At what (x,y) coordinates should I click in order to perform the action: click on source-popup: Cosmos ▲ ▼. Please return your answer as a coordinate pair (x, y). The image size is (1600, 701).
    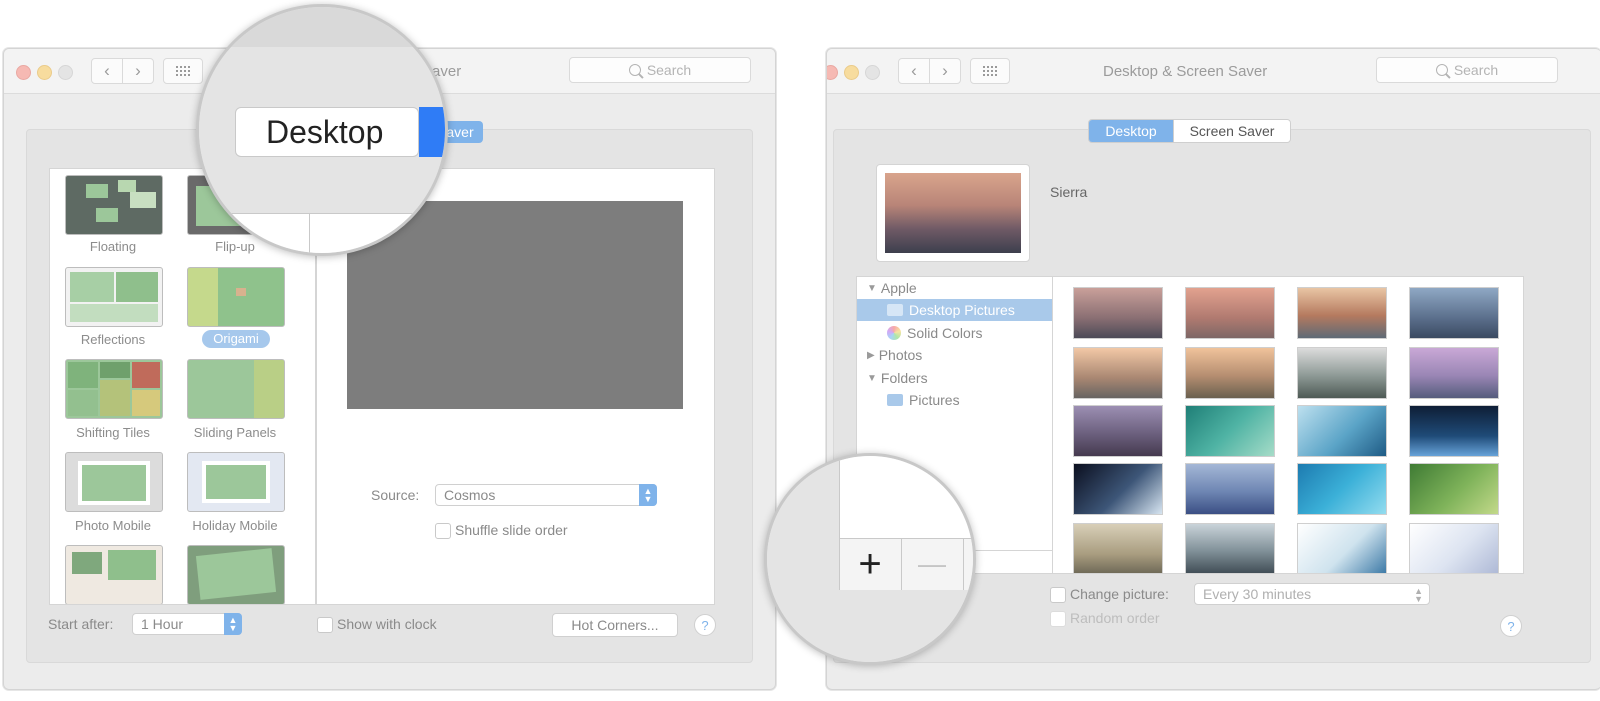
    Looking at the image, I should click on (546, 495).